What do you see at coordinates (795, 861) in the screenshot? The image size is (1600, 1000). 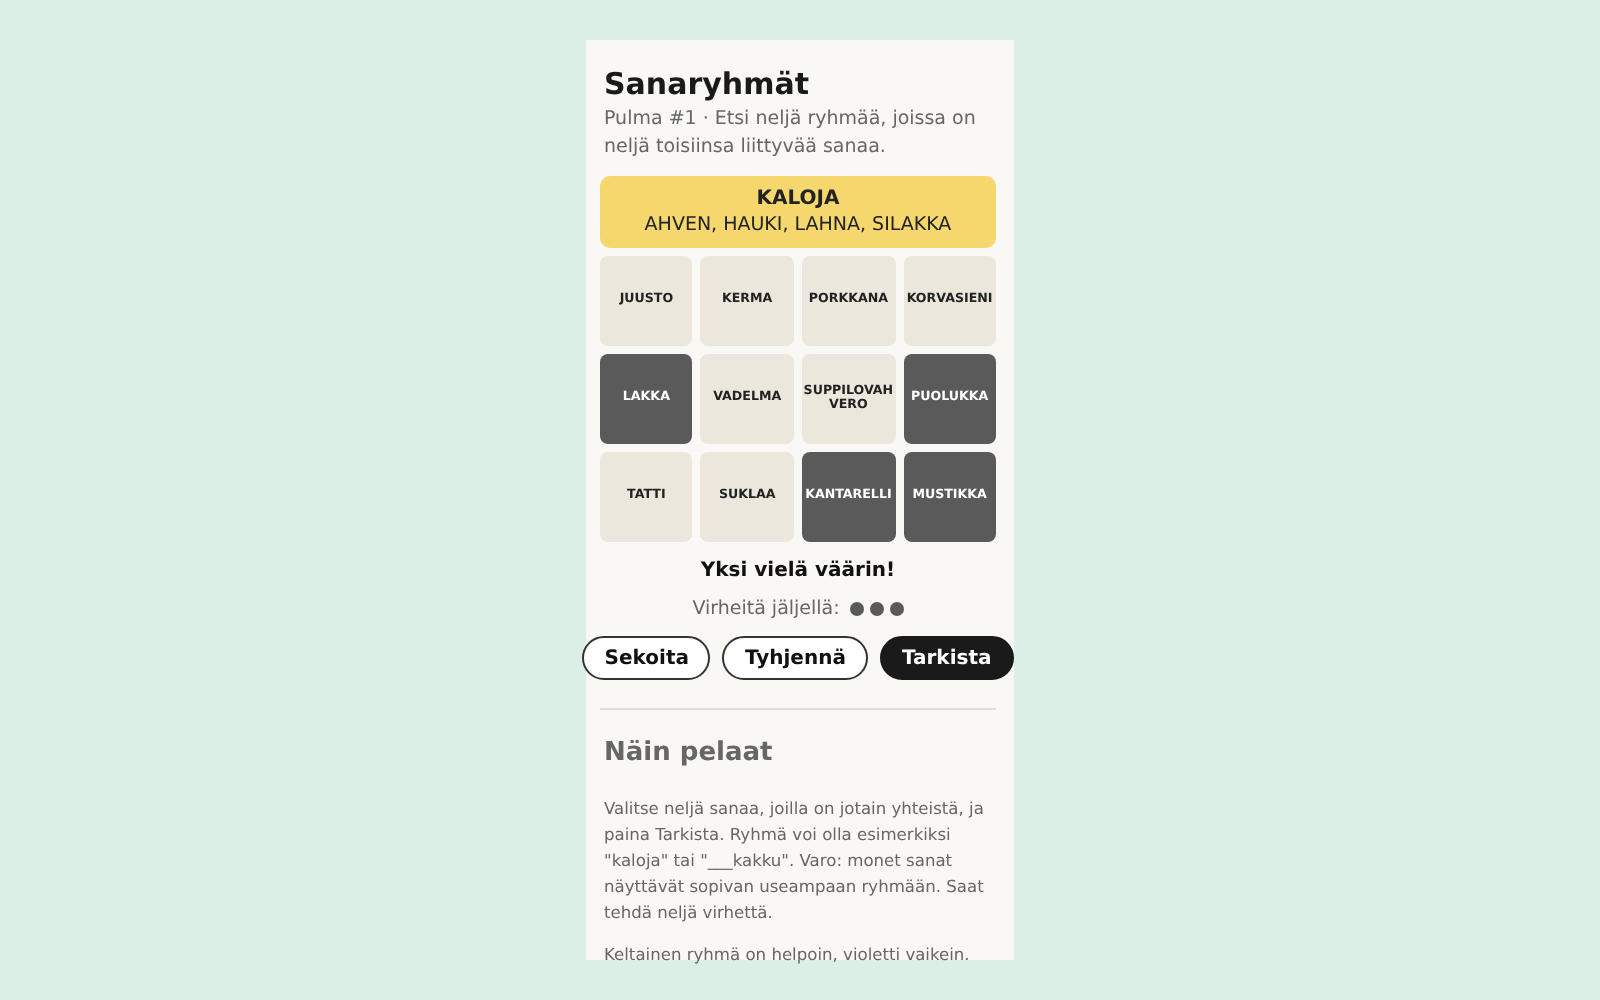 I see `help-paragraph: Valitse neljä sanaa, joilla on jotain yhteistä, ja paina Tarkista. Ryhmä voi olla esimerkiksi "kaloja" tai "___kakku". Varo: monet sanat näyttävät sopivan useampaan ryhmään. Saat tehdä neljä virhettä.` at bounding box center [795, 861].